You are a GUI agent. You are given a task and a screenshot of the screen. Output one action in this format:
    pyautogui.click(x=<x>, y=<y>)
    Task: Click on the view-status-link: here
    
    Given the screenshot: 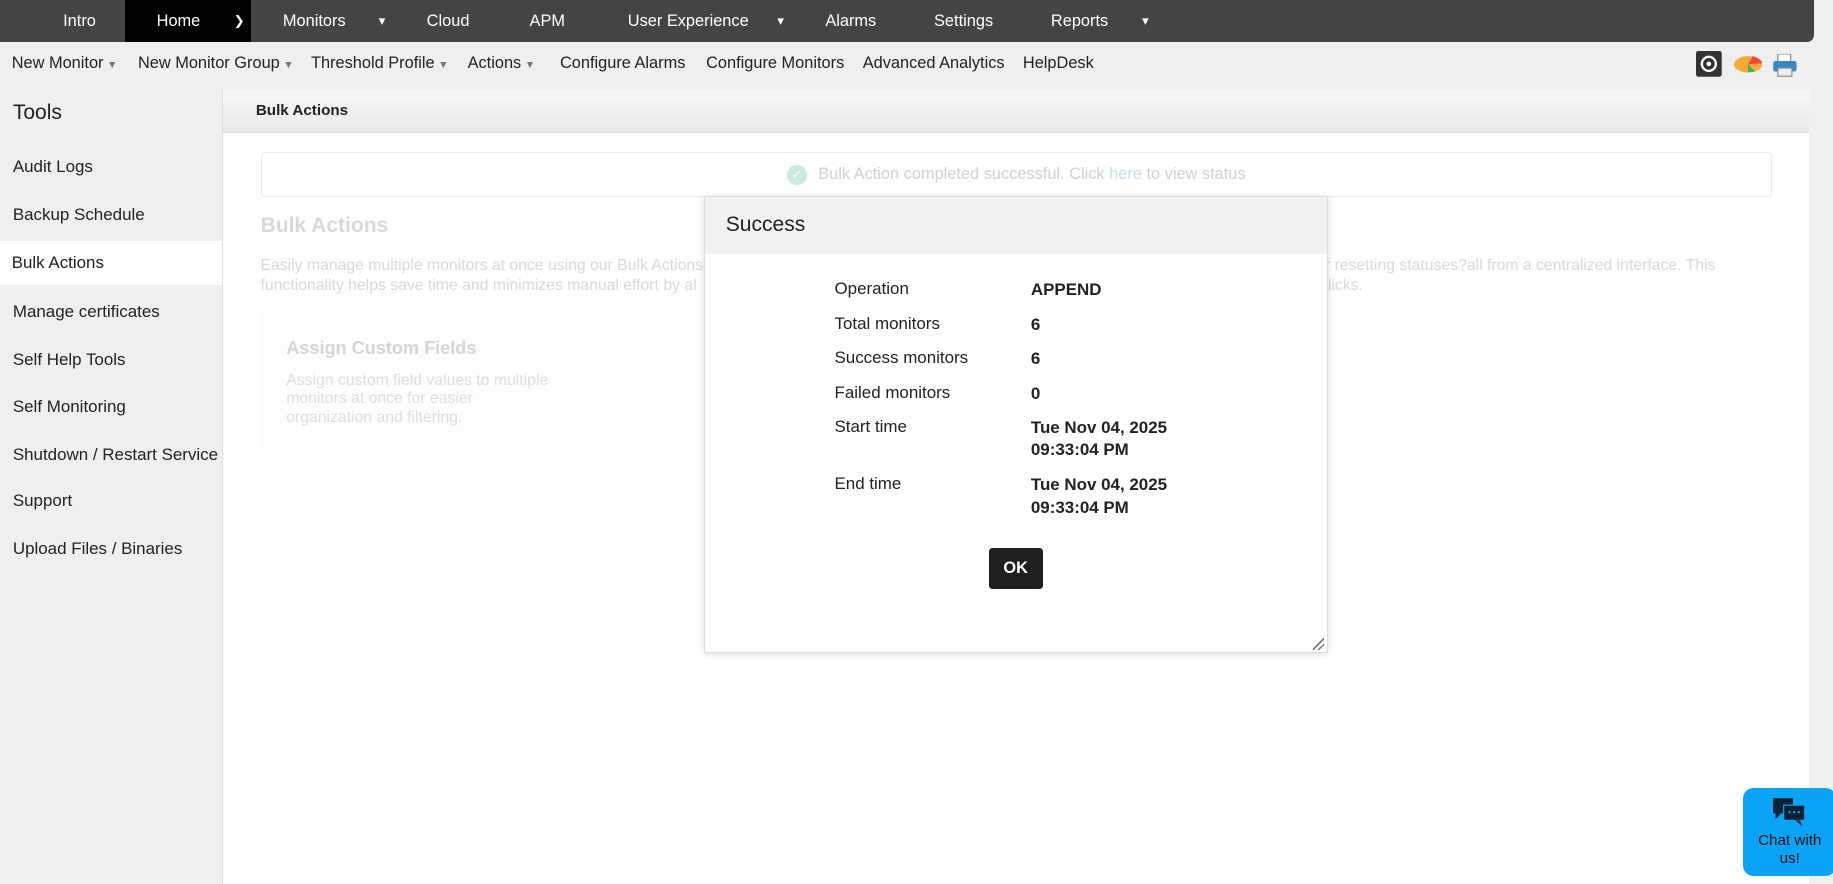 What is the action you would take?
    pyautogui.click(x=1125, y=174)
    